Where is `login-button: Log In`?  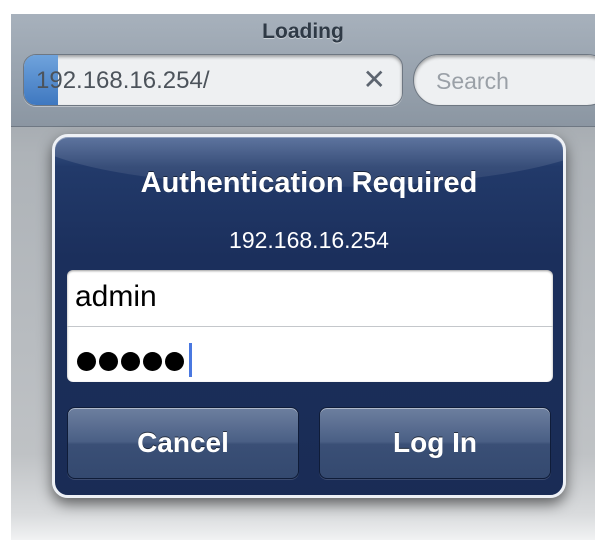
login-button: Log In is located at coordinates (435, 443).